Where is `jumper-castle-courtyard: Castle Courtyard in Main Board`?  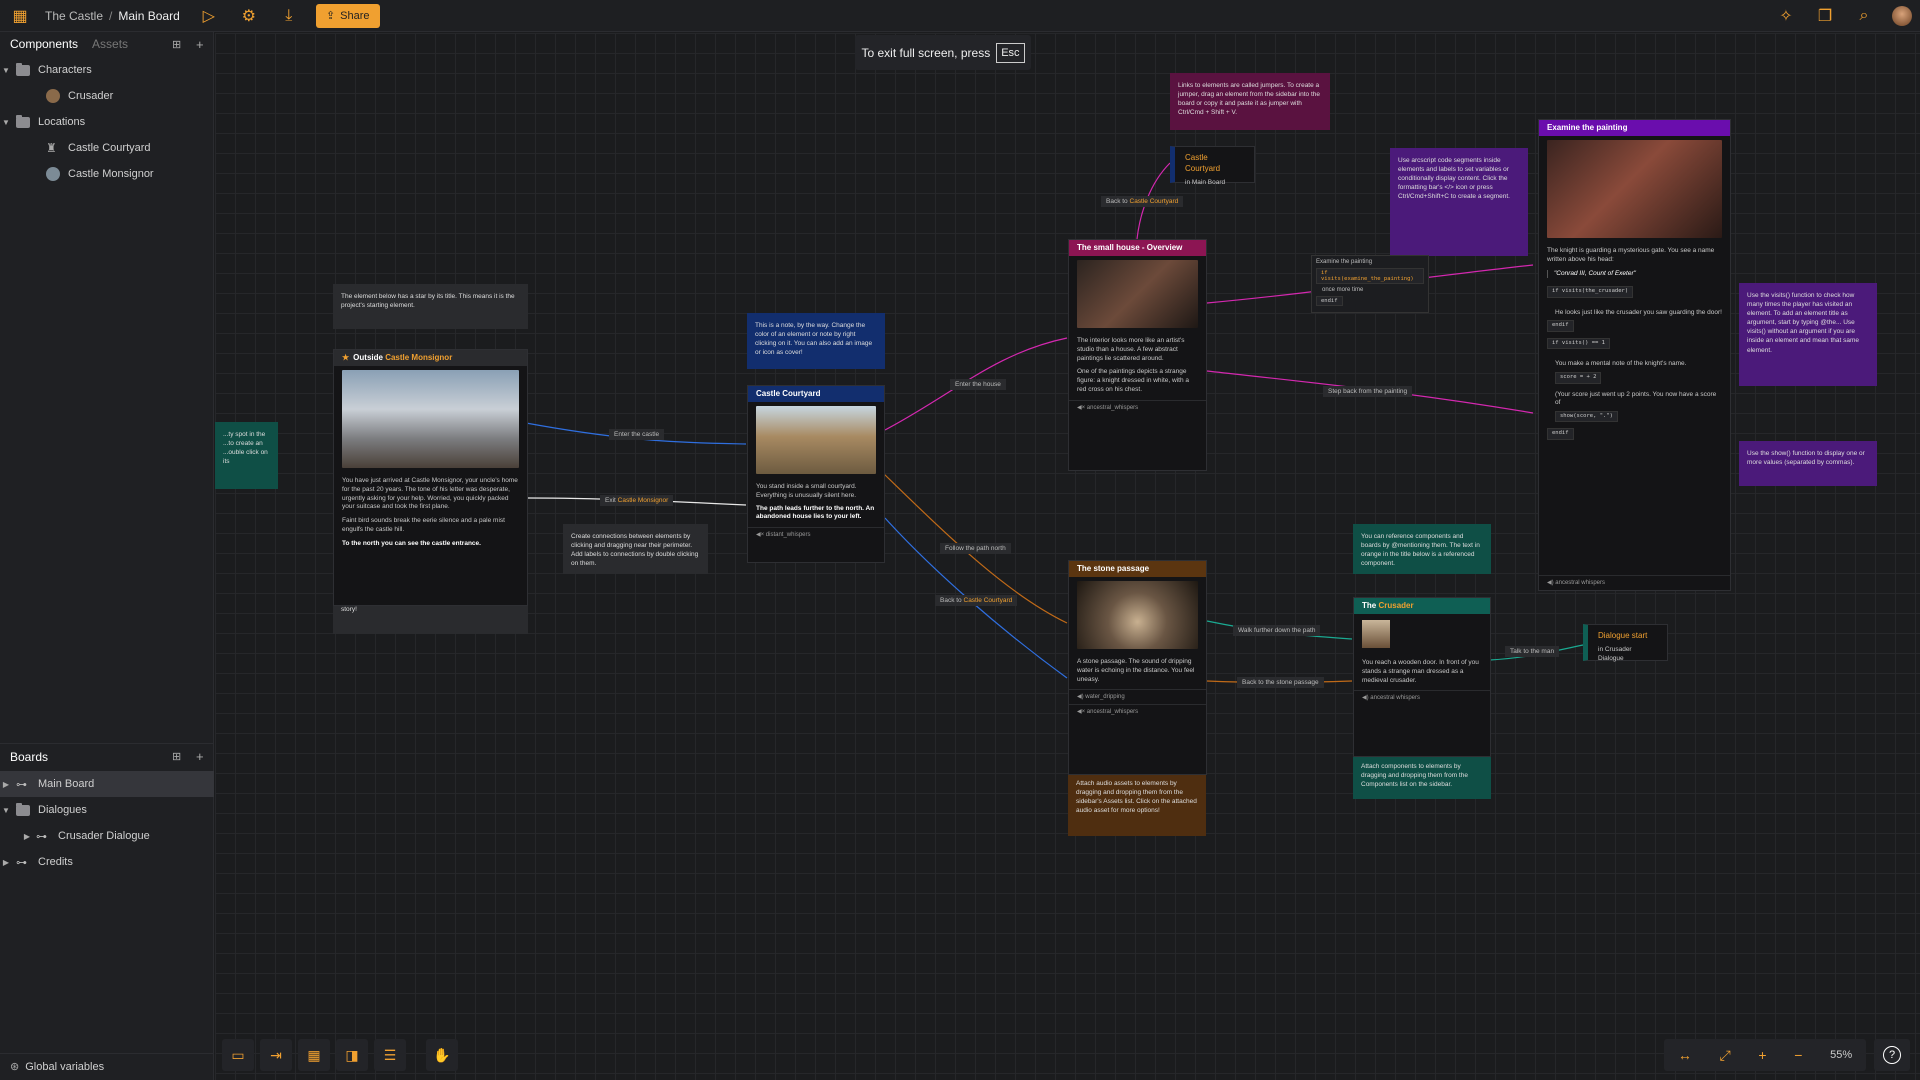 jumper-castle-courtyard: Castle Courtyard in Main Board is located at coordinates (1212, 166).